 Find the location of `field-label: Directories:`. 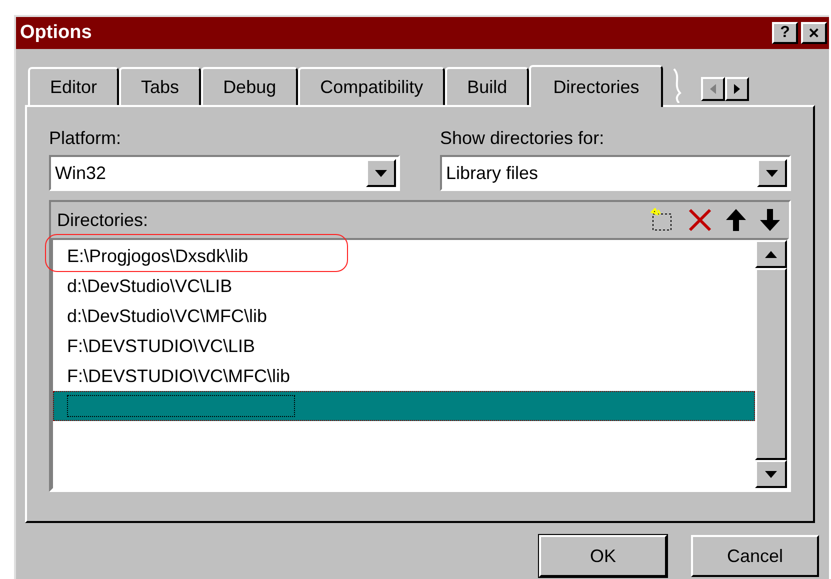

field-label: Directories: is located at coordinates (102, 220).